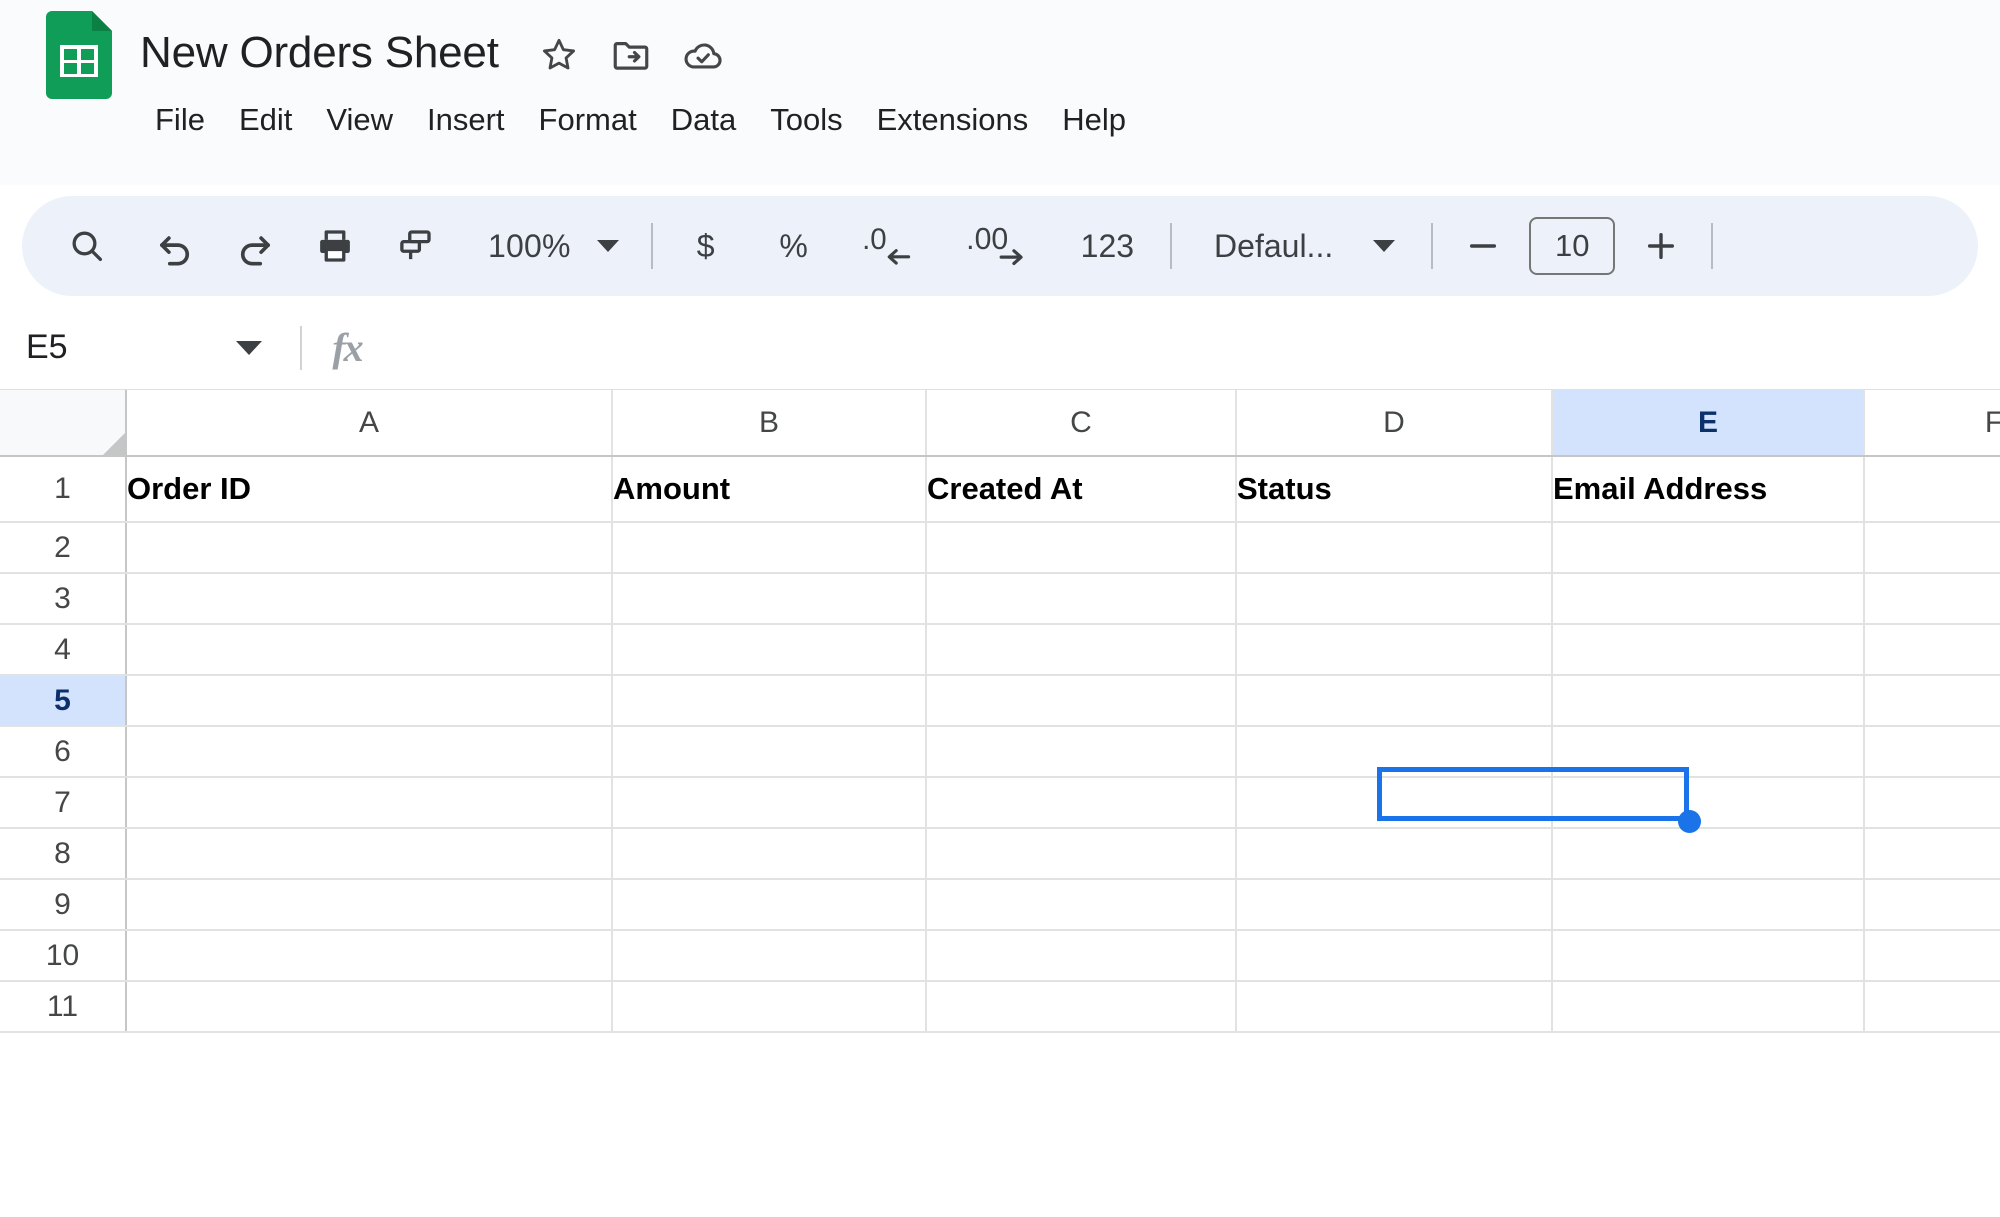 This screenshot has height=1217, width=2000. What do you see at coordinates (1081, 548) in the screenshot?
I see `cell-c2` at bounding box center [1081, 548].